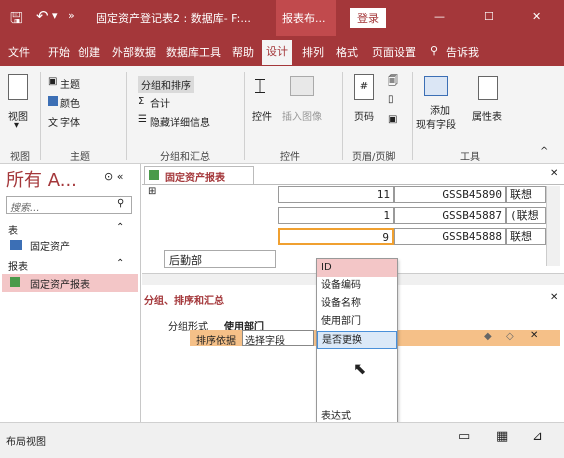 The image size is (564, 458). What do you see at coordinates (71, 15) in the screenshot?
I see `qat-more-icon: »` at bounding box center [71, 15].